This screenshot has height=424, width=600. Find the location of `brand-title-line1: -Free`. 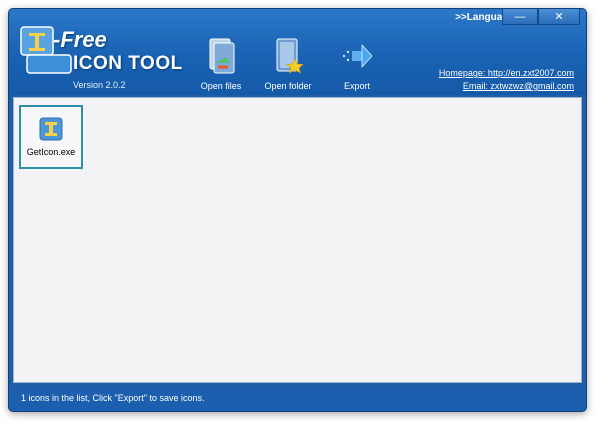

brand-title-line1: -Free is located at coordinates (80, 39).